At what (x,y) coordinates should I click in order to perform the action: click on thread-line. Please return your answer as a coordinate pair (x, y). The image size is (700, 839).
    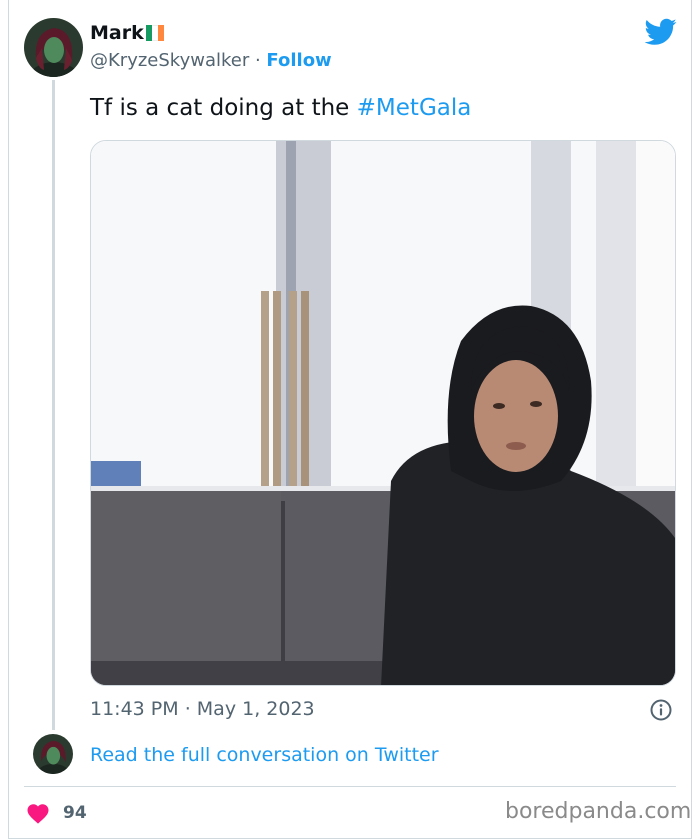
    Looking at the image, I should click on (53, 405).